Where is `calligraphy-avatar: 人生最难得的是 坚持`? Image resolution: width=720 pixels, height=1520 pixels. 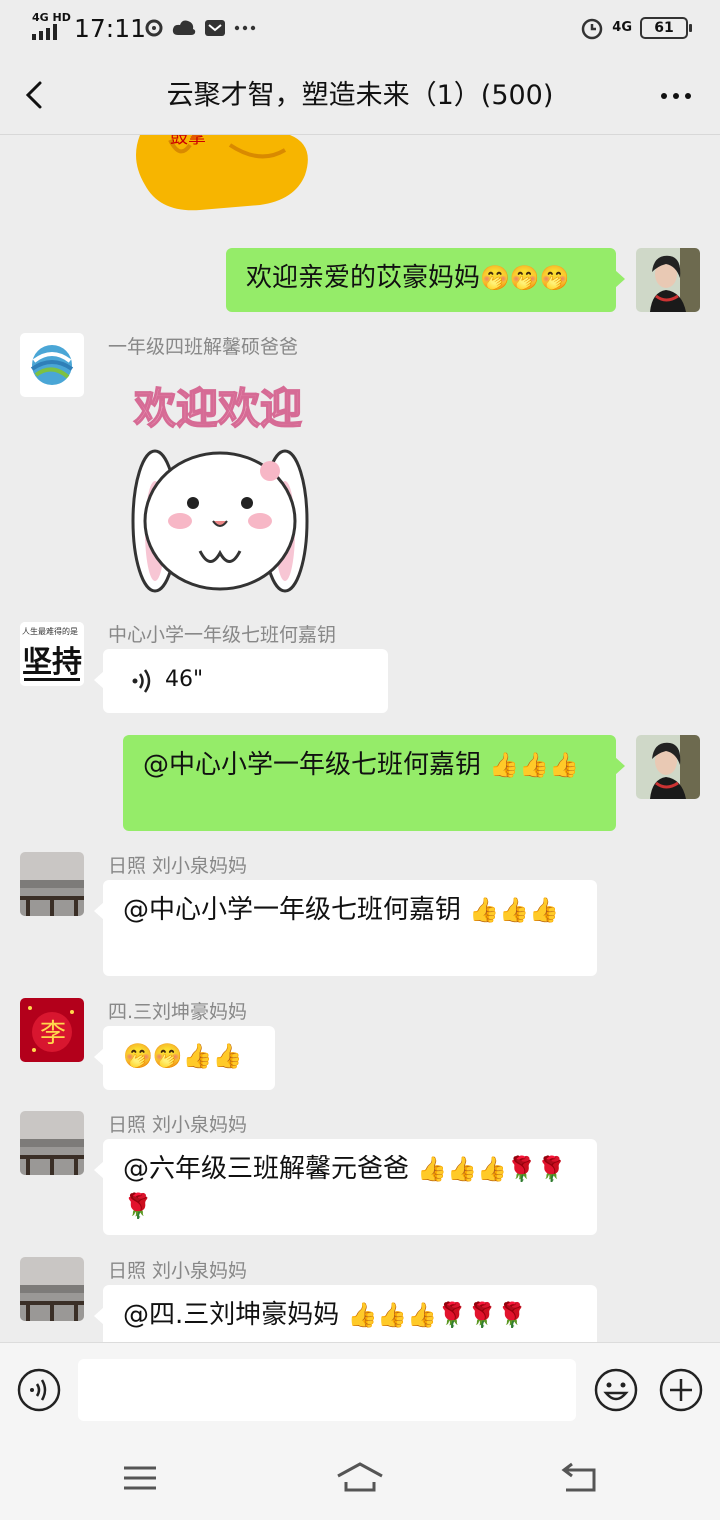 calligraphy-avatar: 人生最难得的是 坚持 is located at coordinates (52, 654).